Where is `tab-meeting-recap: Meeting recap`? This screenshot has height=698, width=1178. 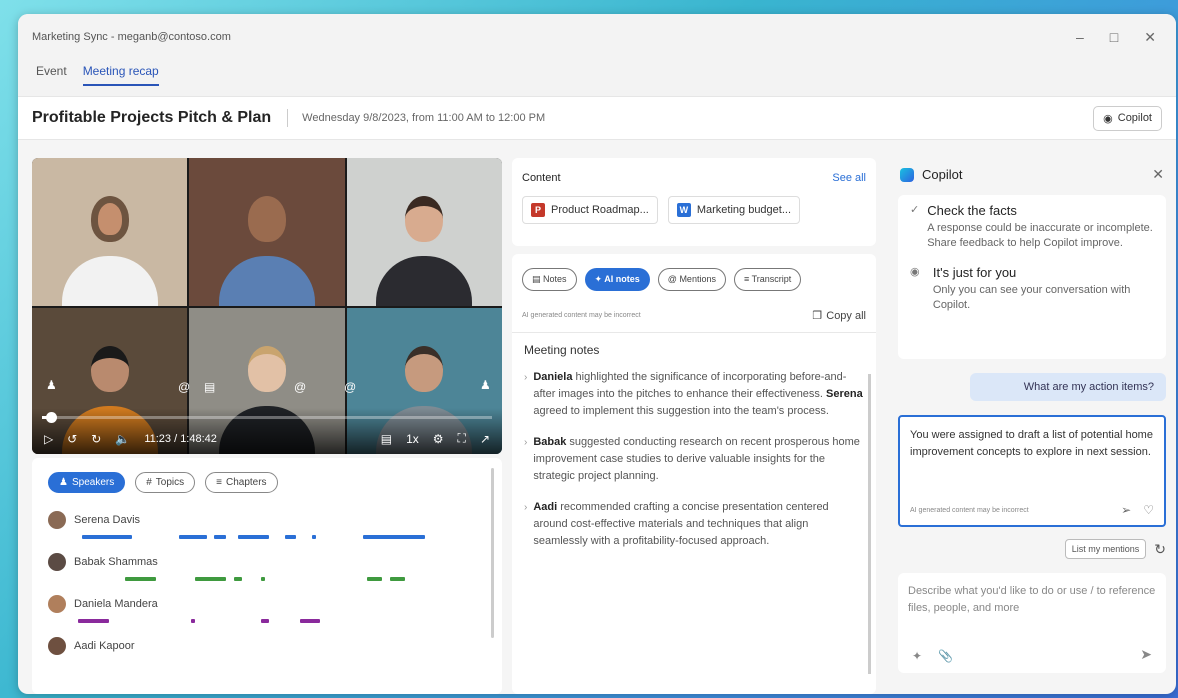
tab-meeting-recap: Meeting recap is located at coordinates (120, 73).